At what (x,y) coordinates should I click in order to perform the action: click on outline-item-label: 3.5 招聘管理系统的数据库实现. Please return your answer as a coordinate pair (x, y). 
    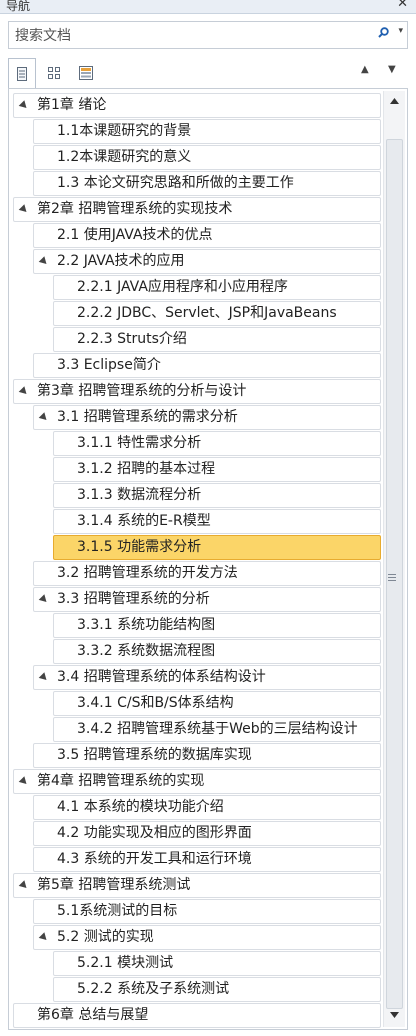
    Looking at the image, I should click on (154, 755).